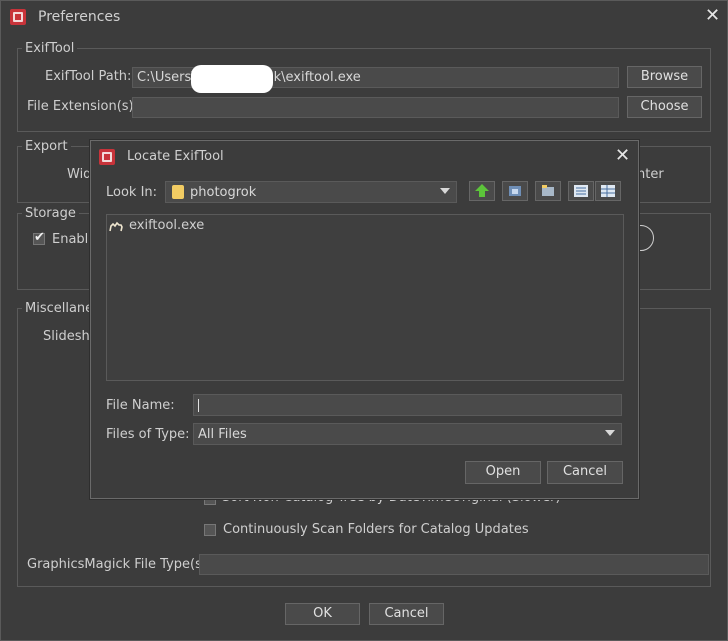 This screenshot has height=641, width=728. What do you see at coordinates (116, 226) in the screenshot?
I see `camel-icon` at bounding box center [116, 226].